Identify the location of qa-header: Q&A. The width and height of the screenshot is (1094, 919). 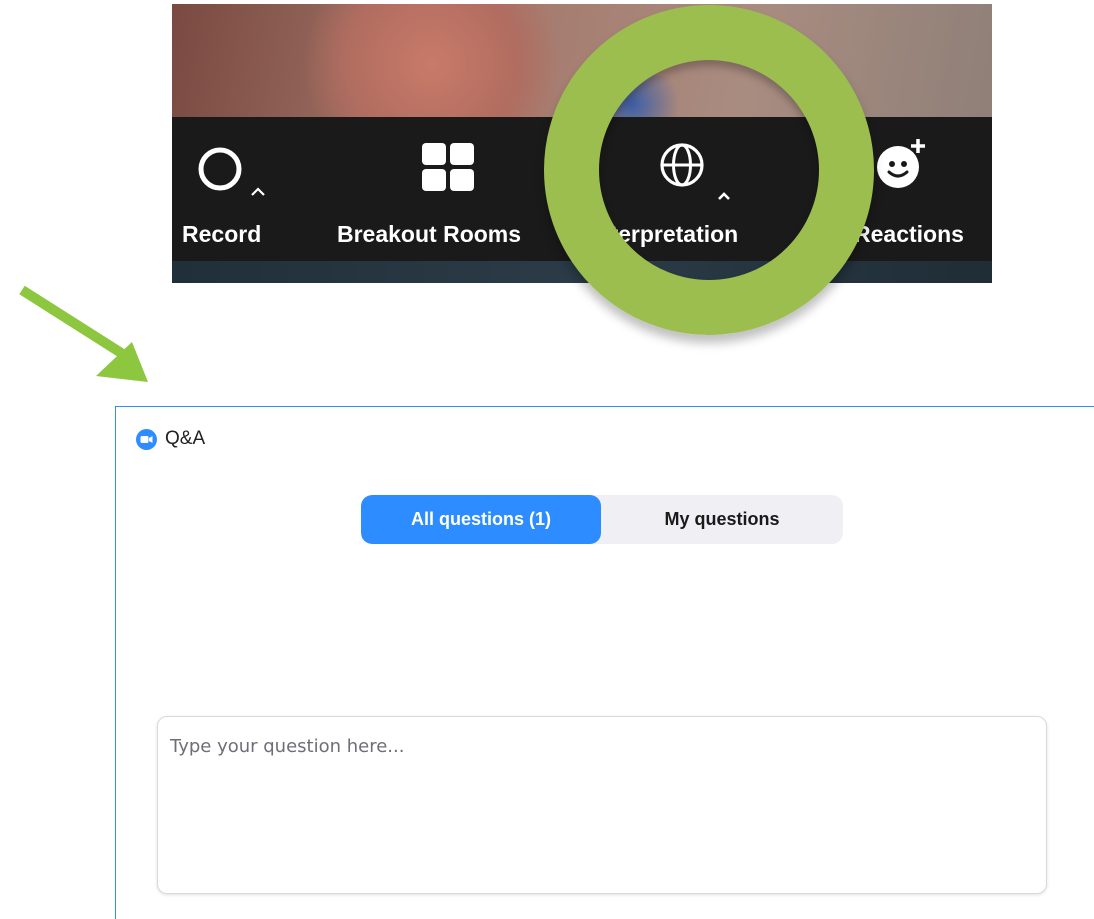
(170, 439).